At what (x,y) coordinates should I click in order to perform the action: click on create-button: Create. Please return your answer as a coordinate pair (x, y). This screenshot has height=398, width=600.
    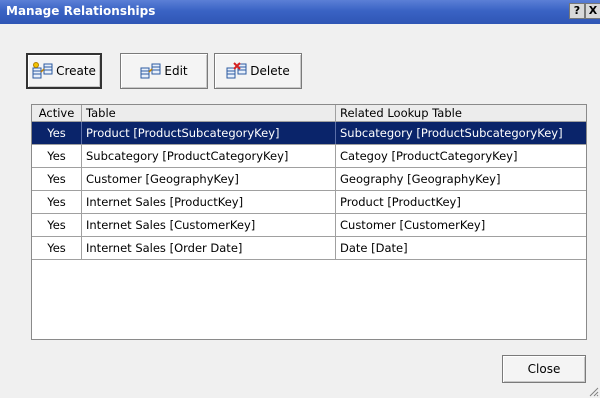
    Looking at the image, I should click on (64, 71).